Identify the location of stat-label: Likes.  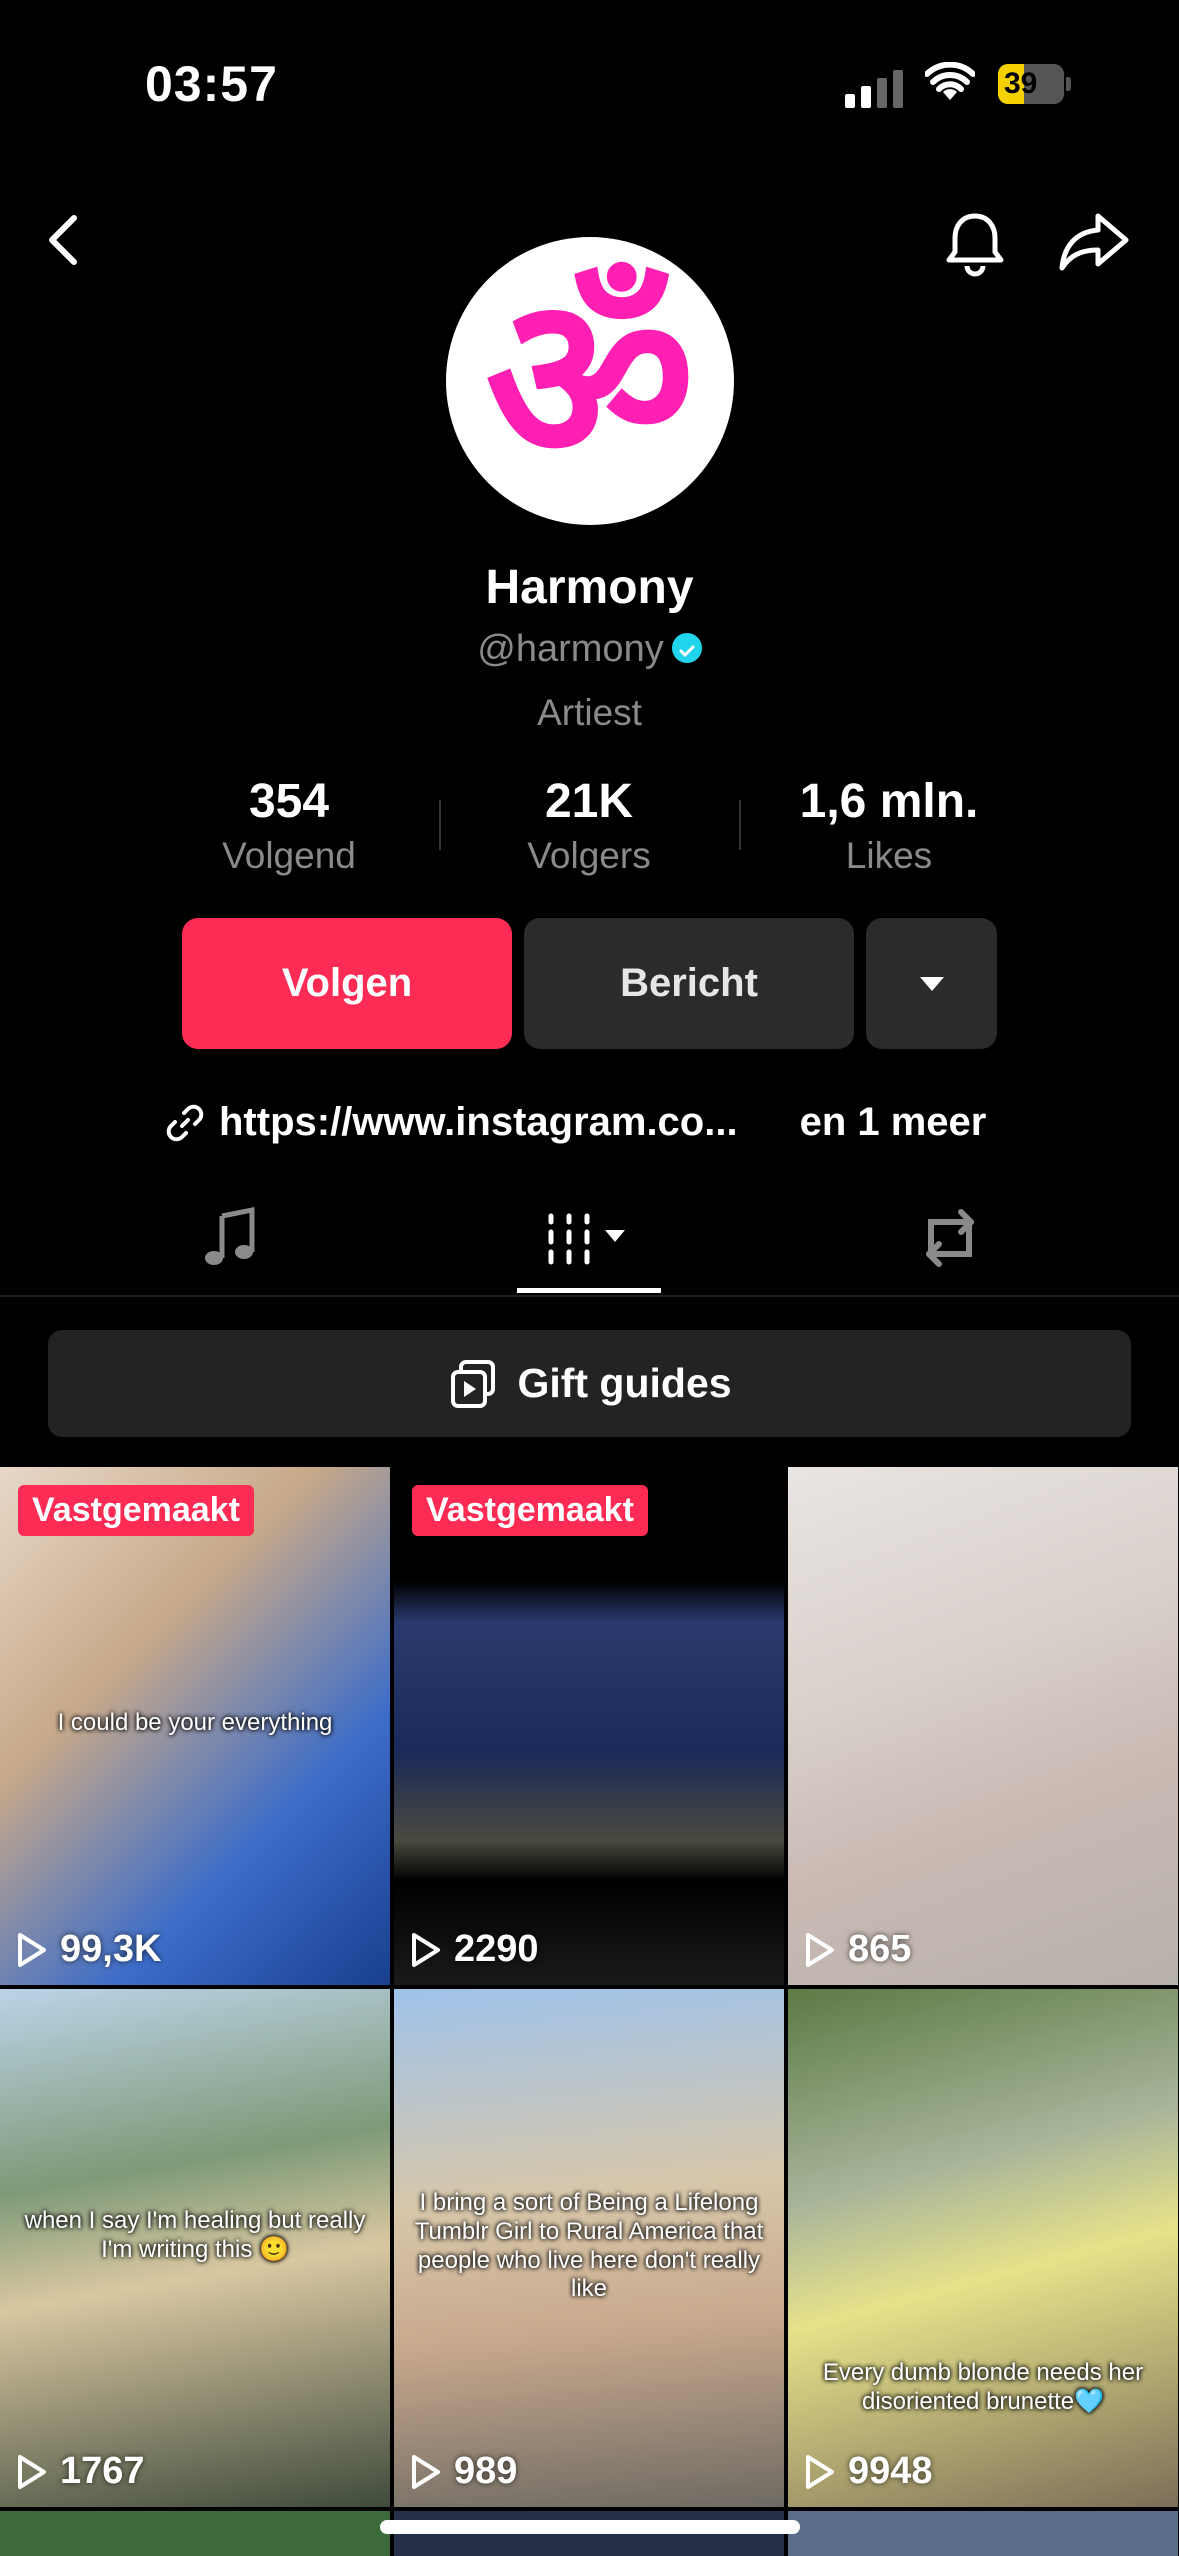
(889, 855).